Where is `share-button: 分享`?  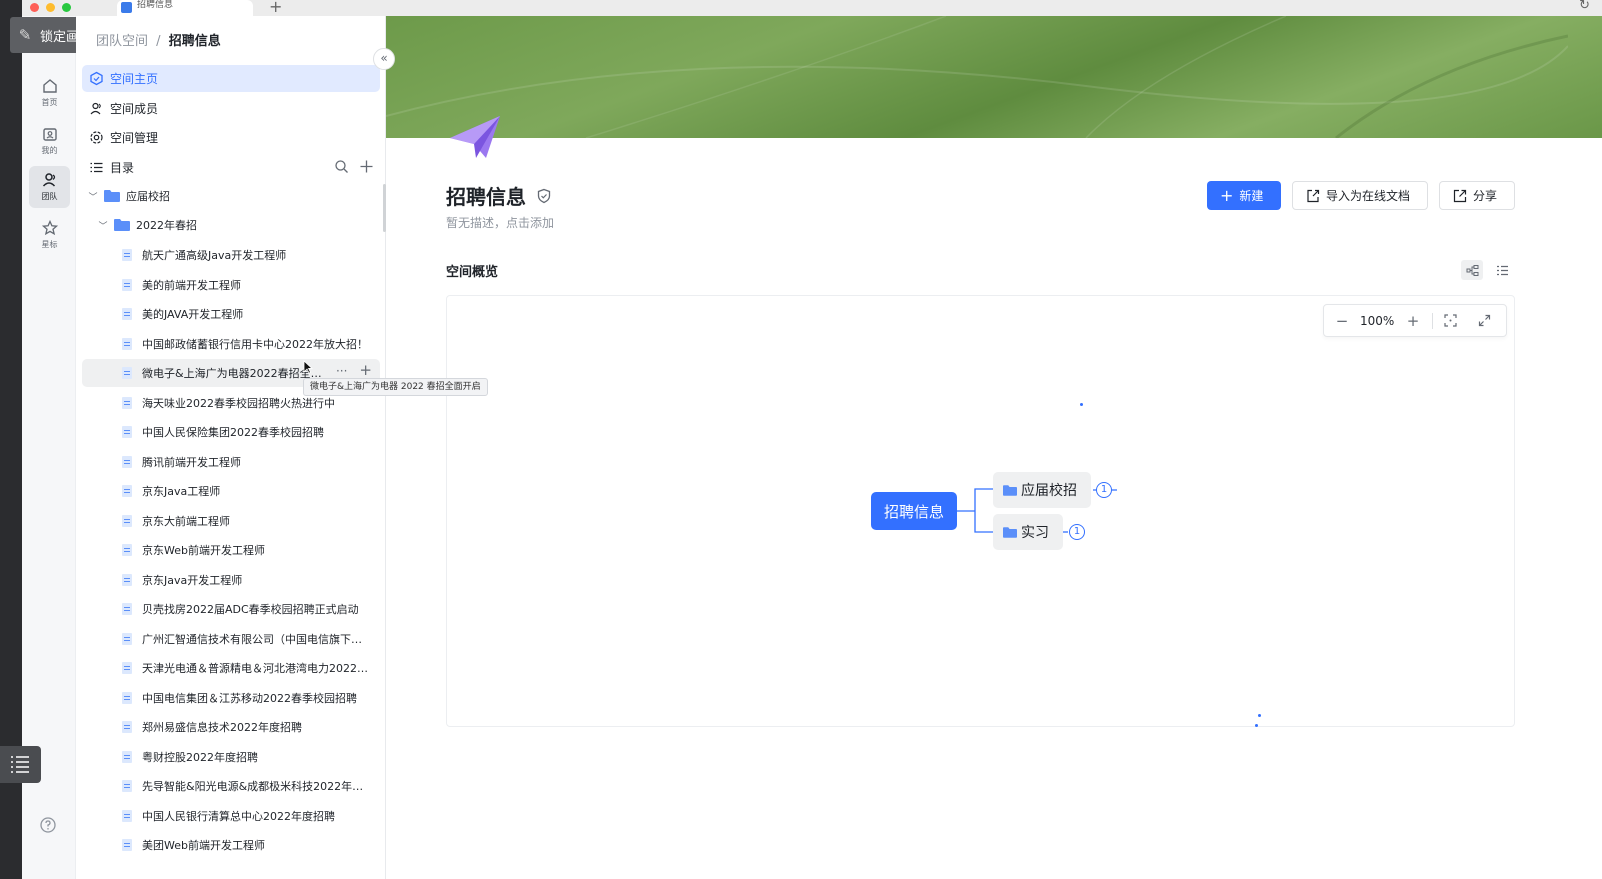
share-button: 分享 is located at coordinates (1477, 195).